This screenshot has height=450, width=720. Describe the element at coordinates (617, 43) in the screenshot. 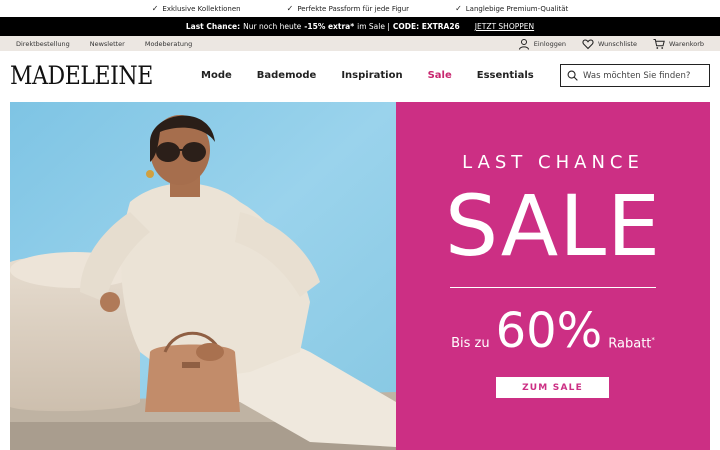

I see `wishlist-label: Wunschliste` at that location.